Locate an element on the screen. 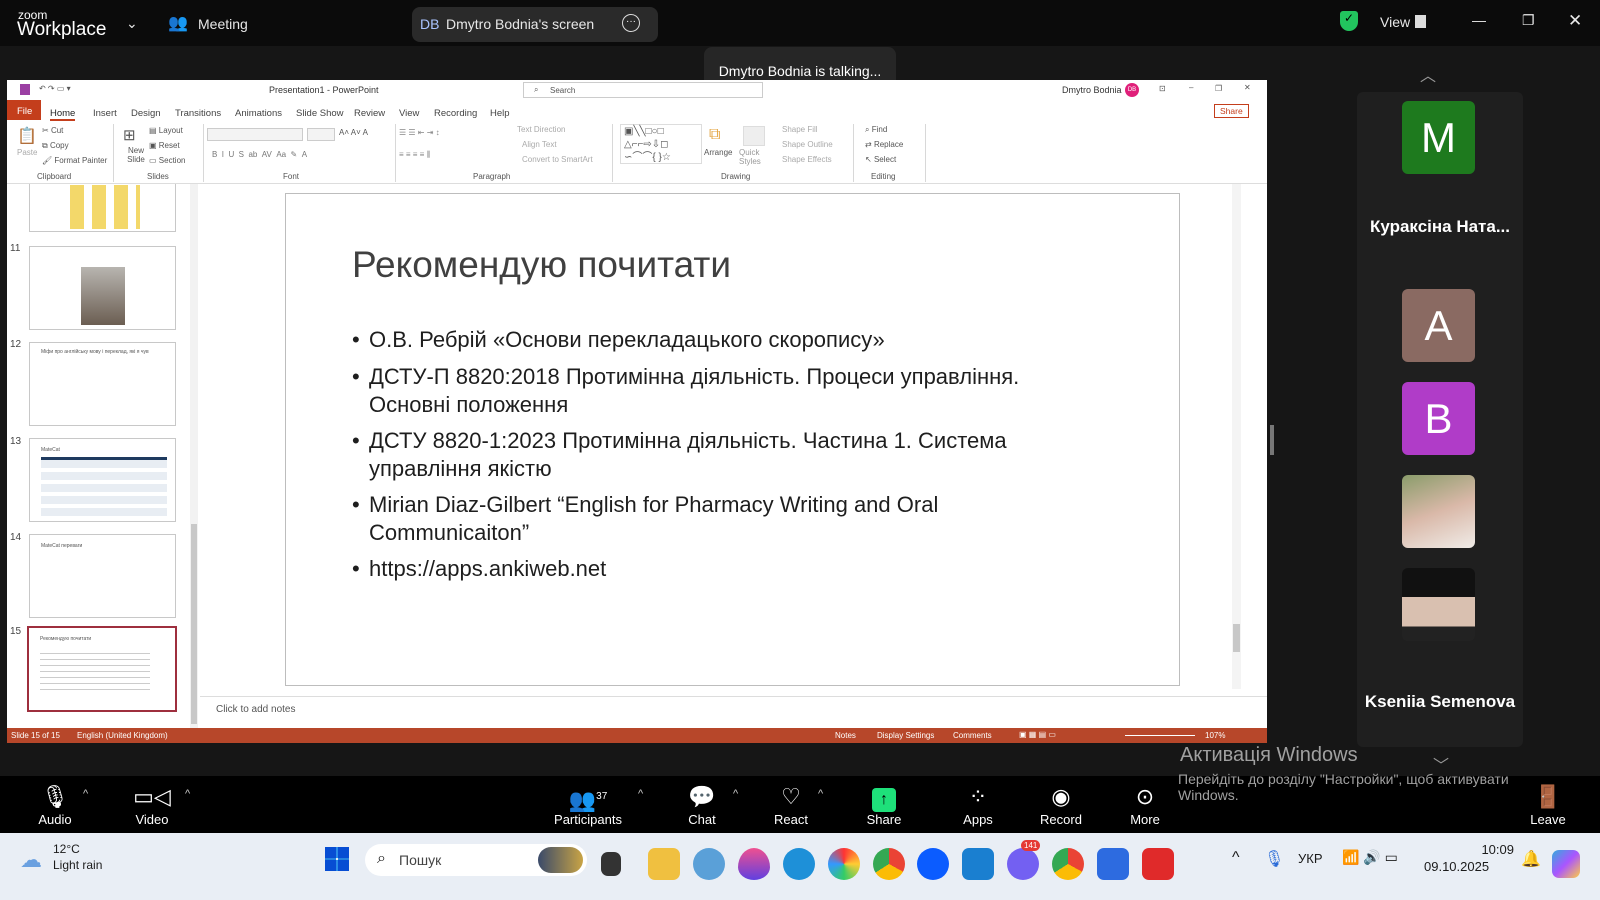 The width and height of the screenshot is (1600, 900). reset-button: ▣ Reset is located at coordinates (164, 145).